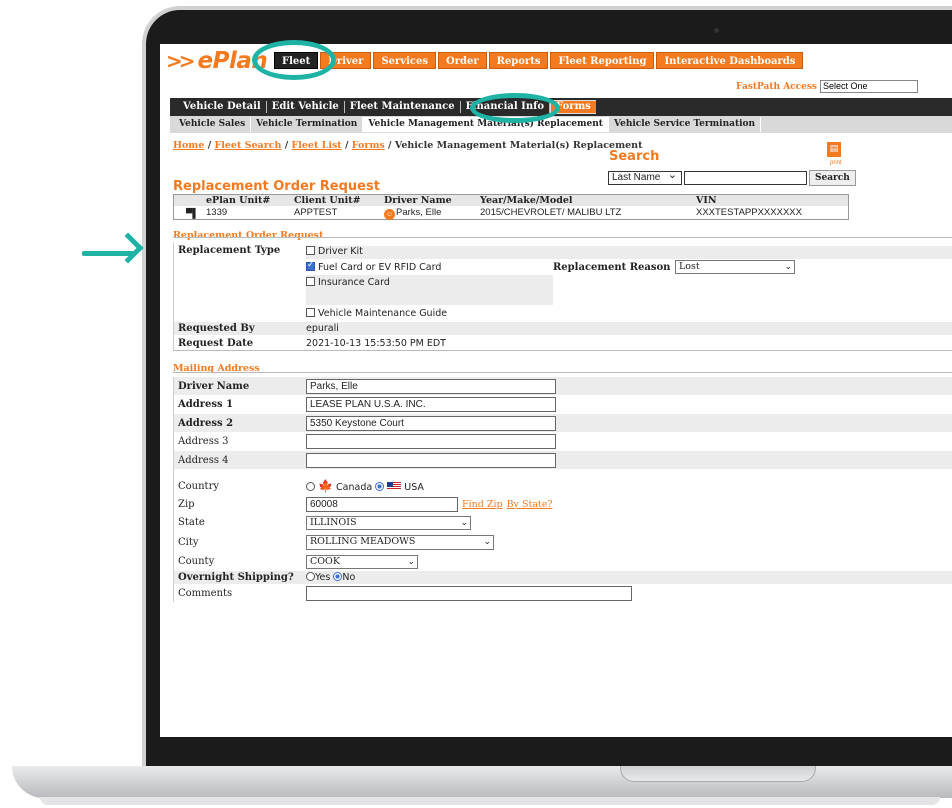  I want to click on breadcrumb-fleet-list: Fleet List, so click(317, 145).